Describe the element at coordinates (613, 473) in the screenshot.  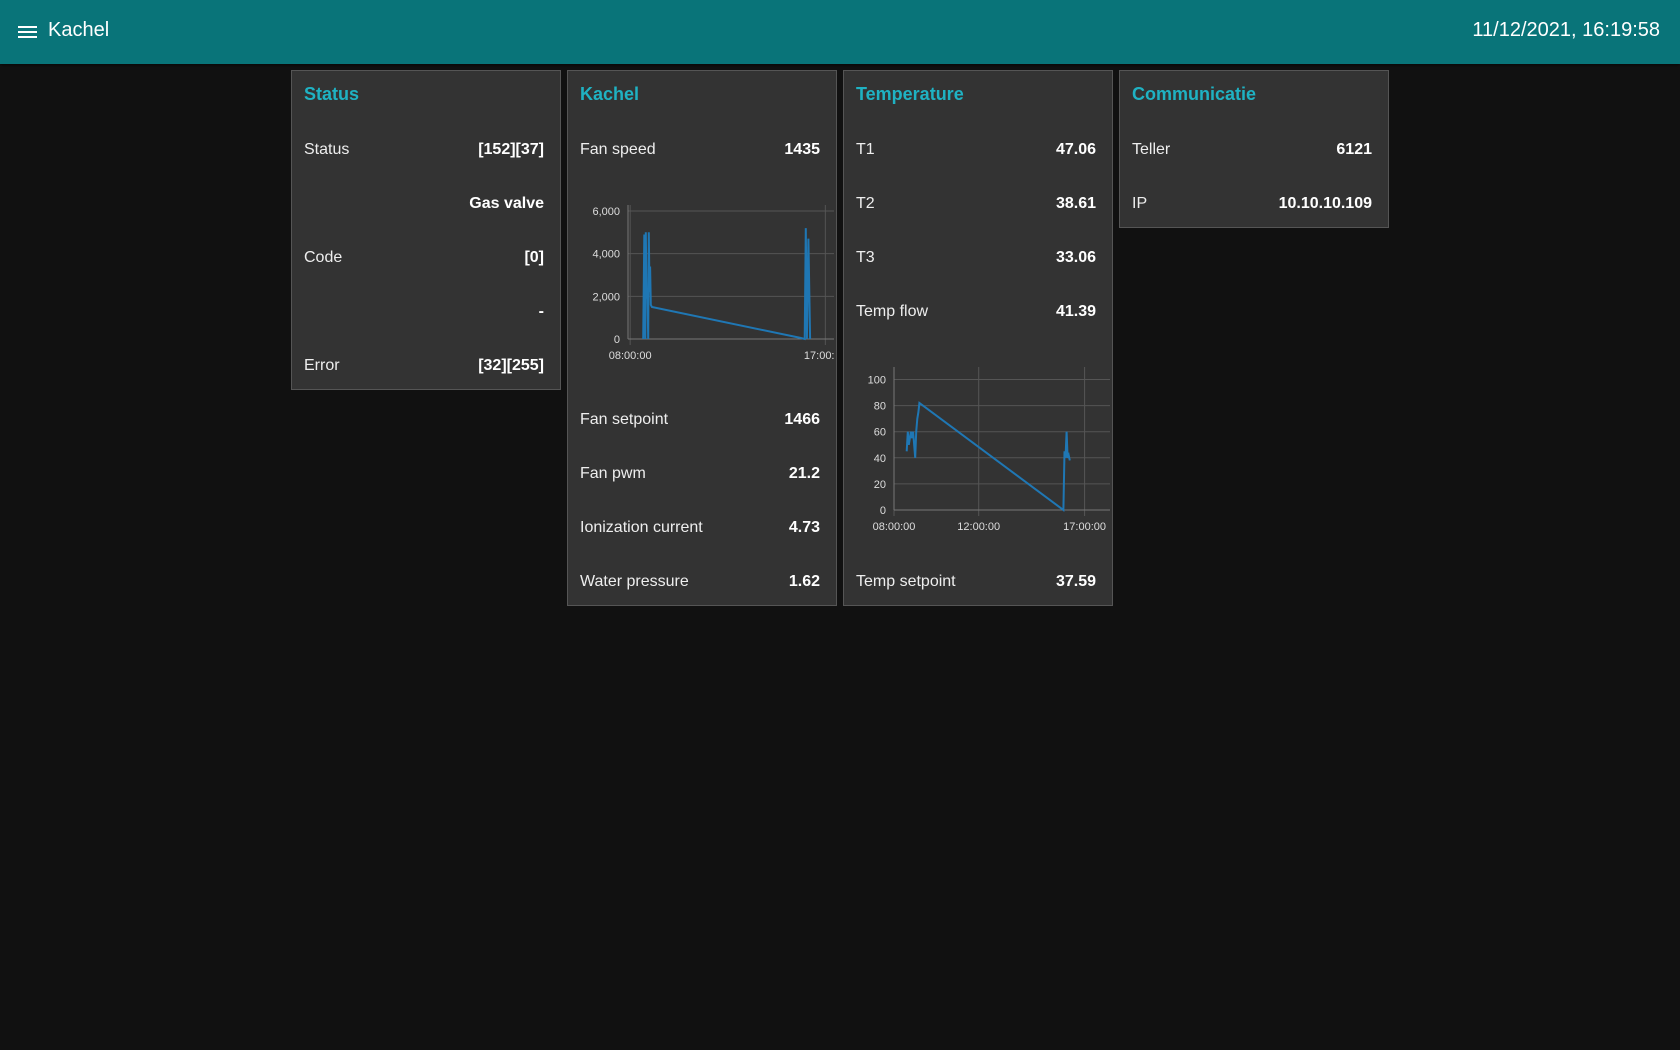
I see `row-label: Fan pwm` at that location.